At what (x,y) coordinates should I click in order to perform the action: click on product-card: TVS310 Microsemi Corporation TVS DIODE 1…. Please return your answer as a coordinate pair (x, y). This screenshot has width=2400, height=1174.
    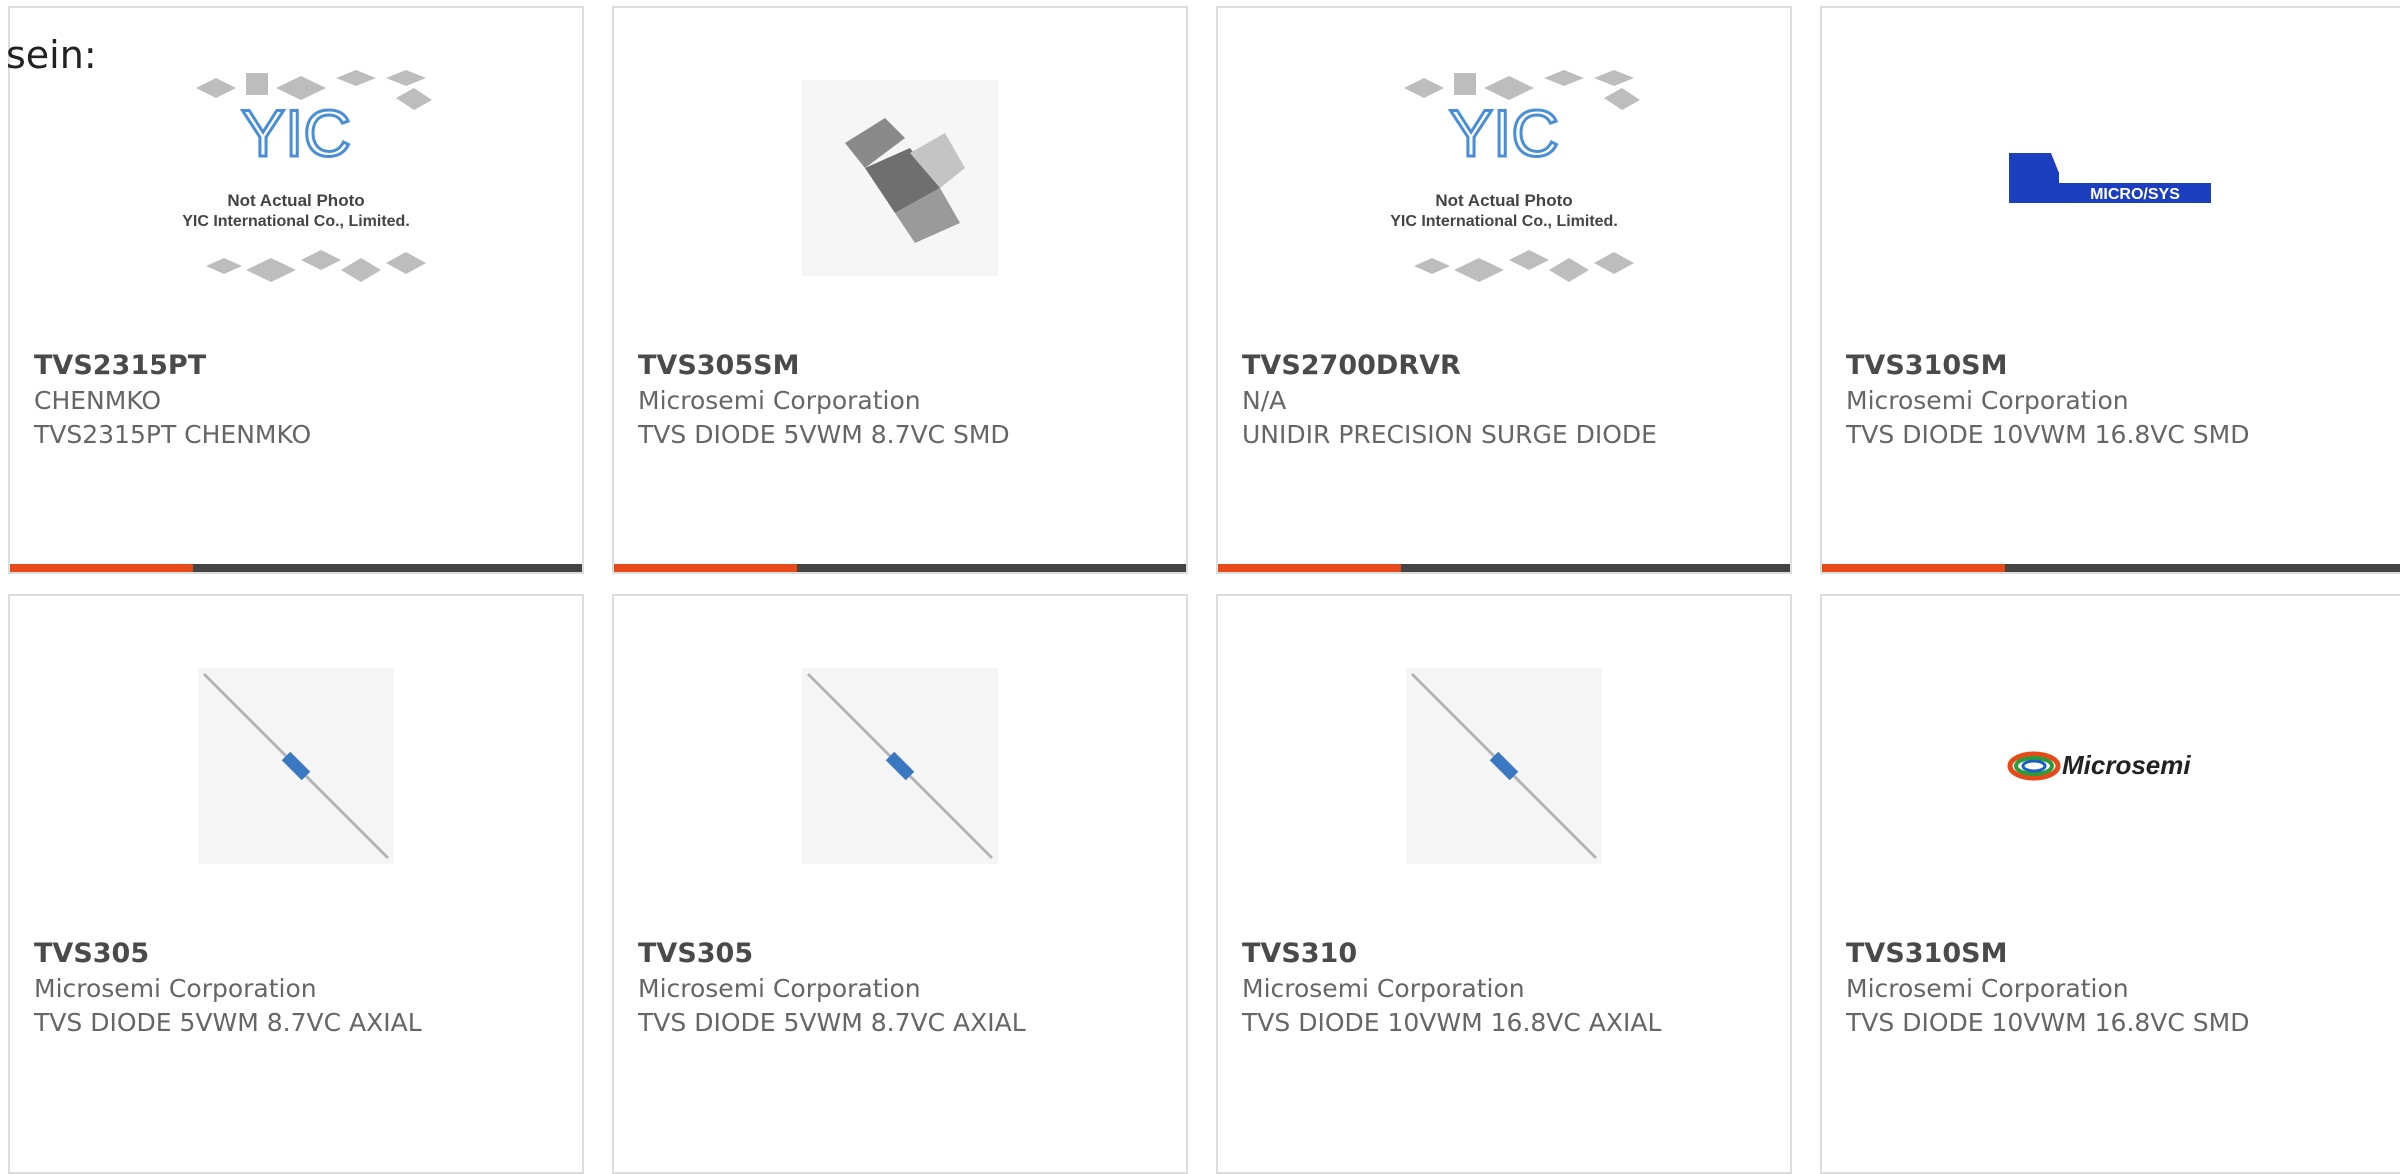
    Looking at the image, I should click on (1504, 884).